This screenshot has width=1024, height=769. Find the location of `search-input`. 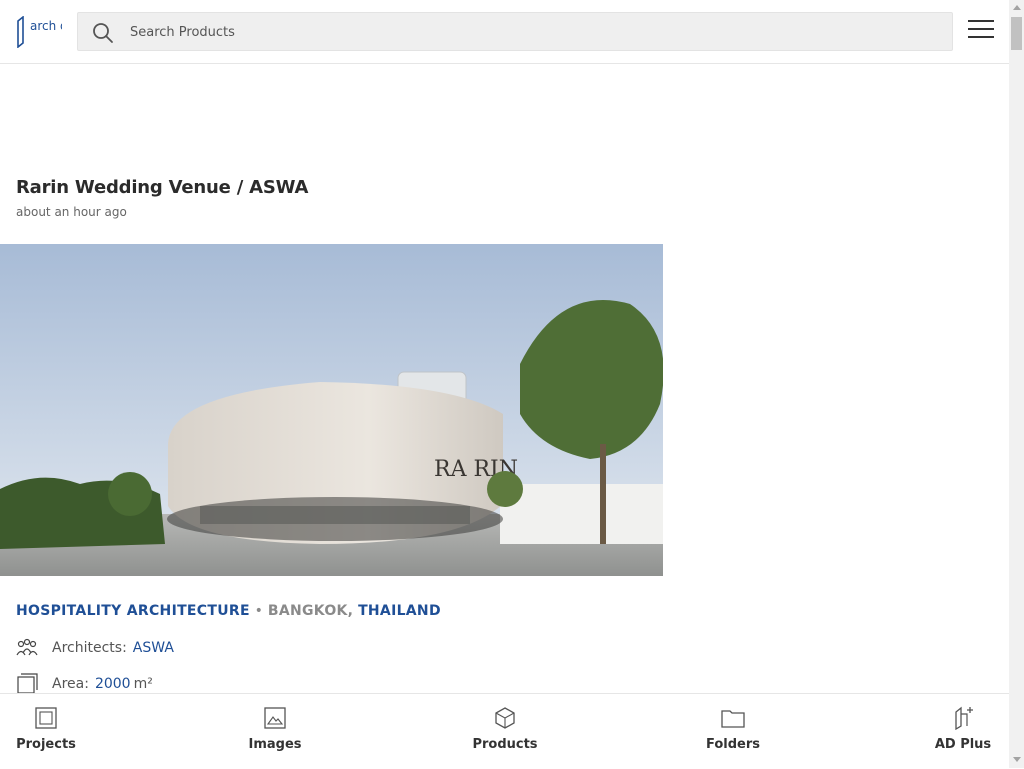

search-input is located at coordinates (530, 32).